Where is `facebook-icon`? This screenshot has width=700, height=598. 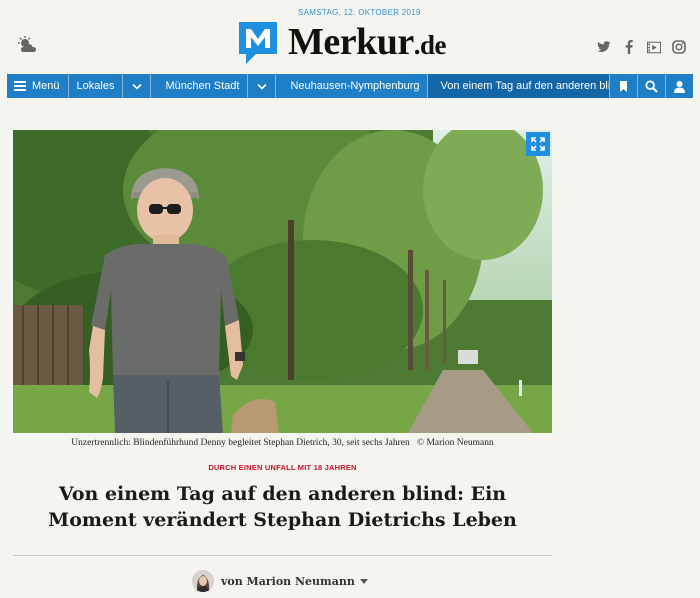 facebook-icon is located at coordinates (629, 47).